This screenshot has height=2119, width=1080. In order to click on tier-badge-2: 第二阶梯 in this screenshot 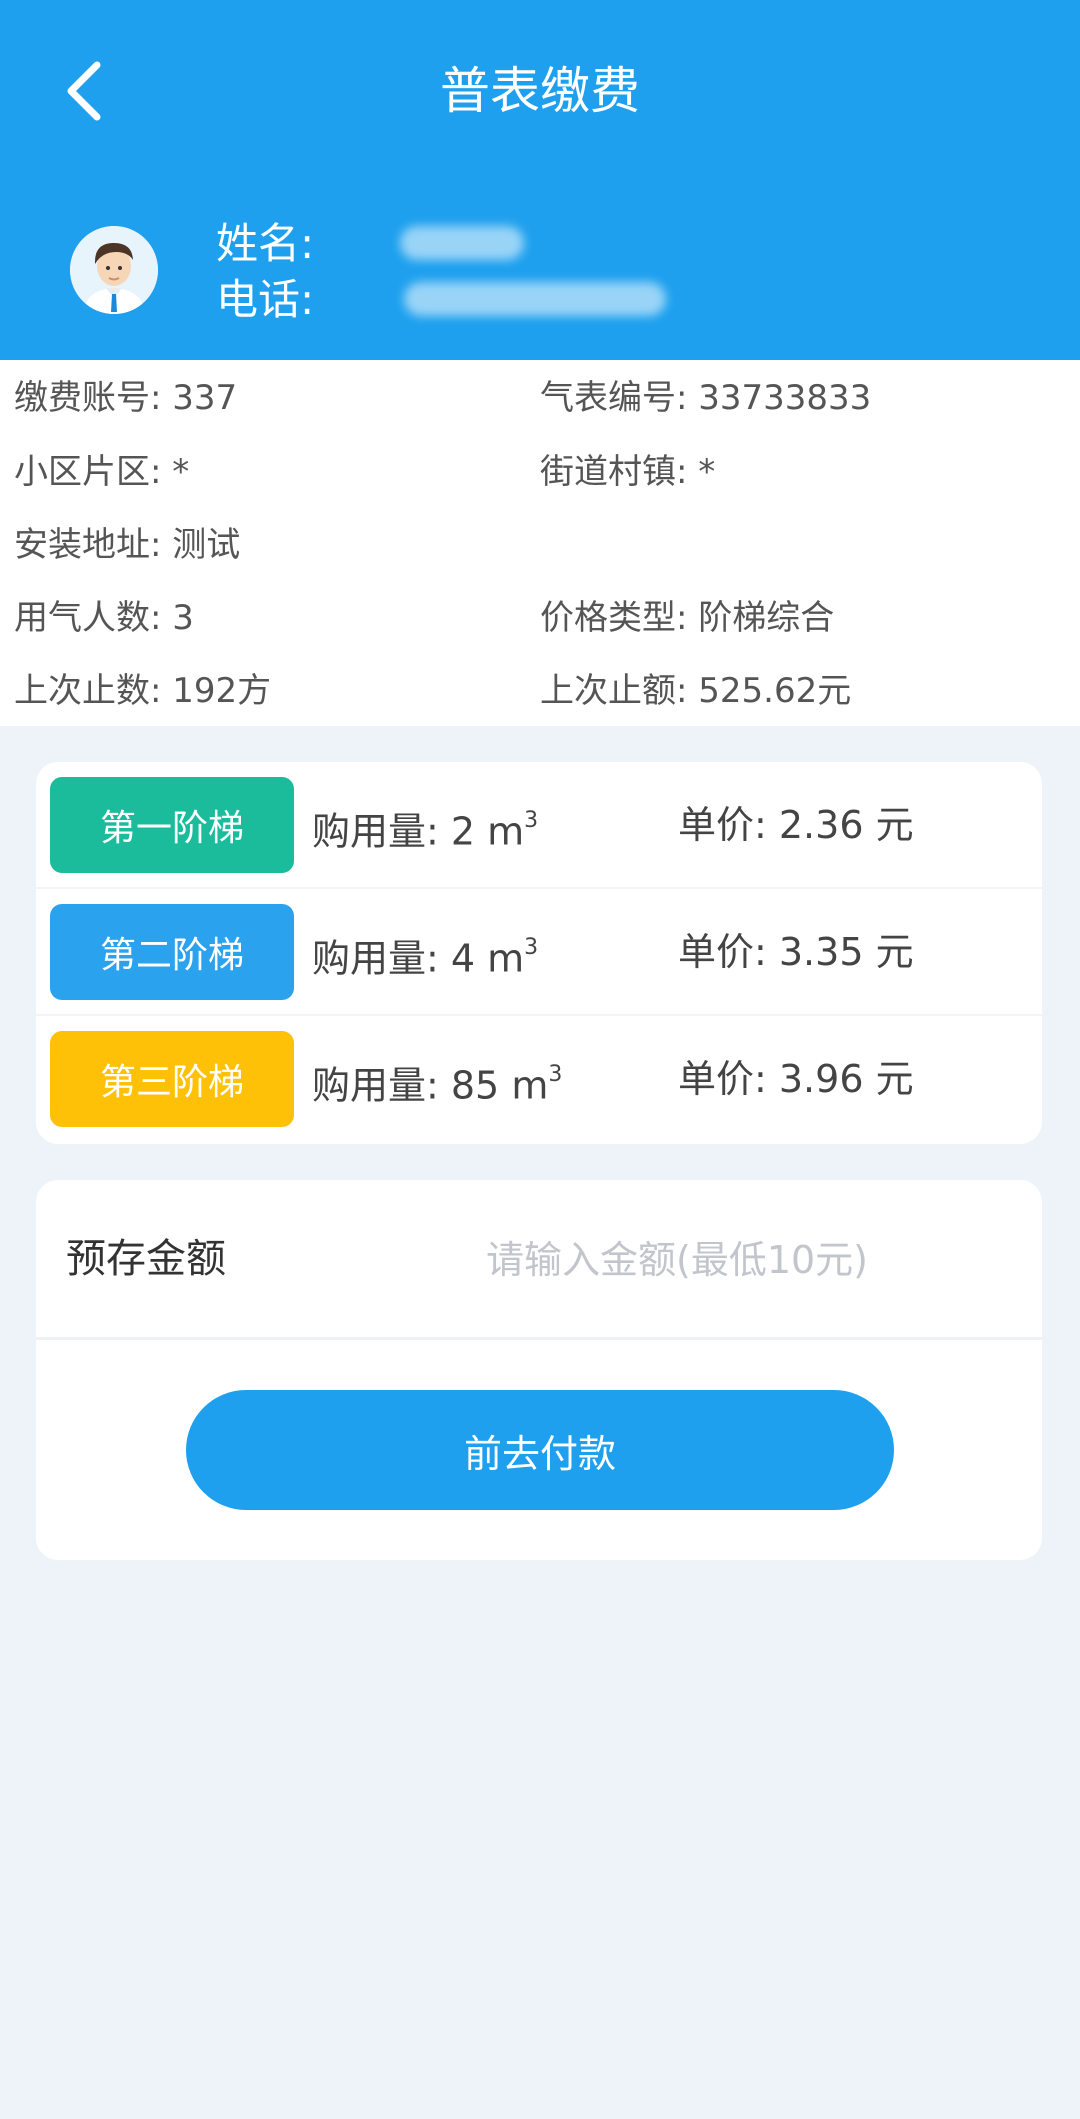, I will do `click(172, 952)`.